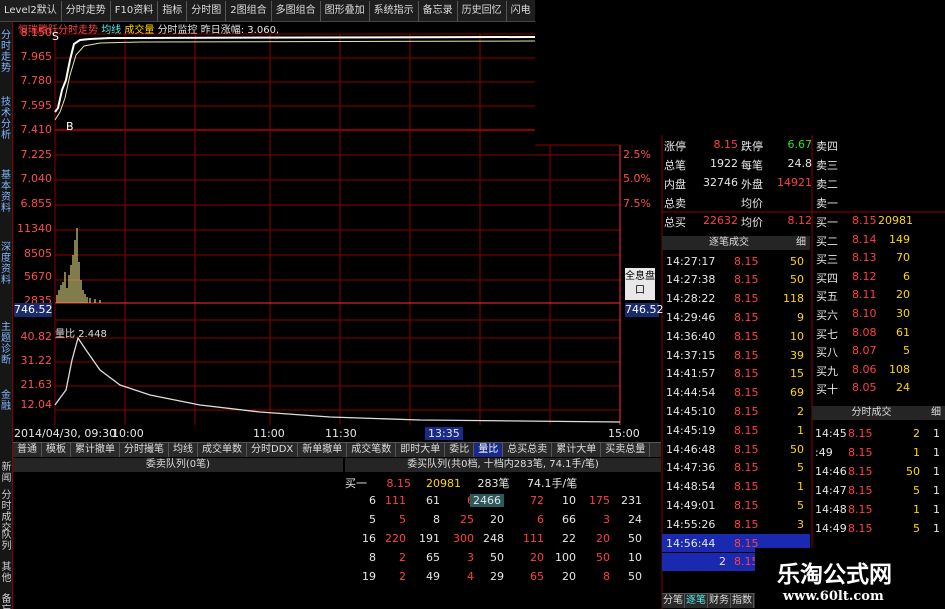 The width and height of the screenshot is (945, 609). I want to click on ask-level: 卖三, so click(827, 165).